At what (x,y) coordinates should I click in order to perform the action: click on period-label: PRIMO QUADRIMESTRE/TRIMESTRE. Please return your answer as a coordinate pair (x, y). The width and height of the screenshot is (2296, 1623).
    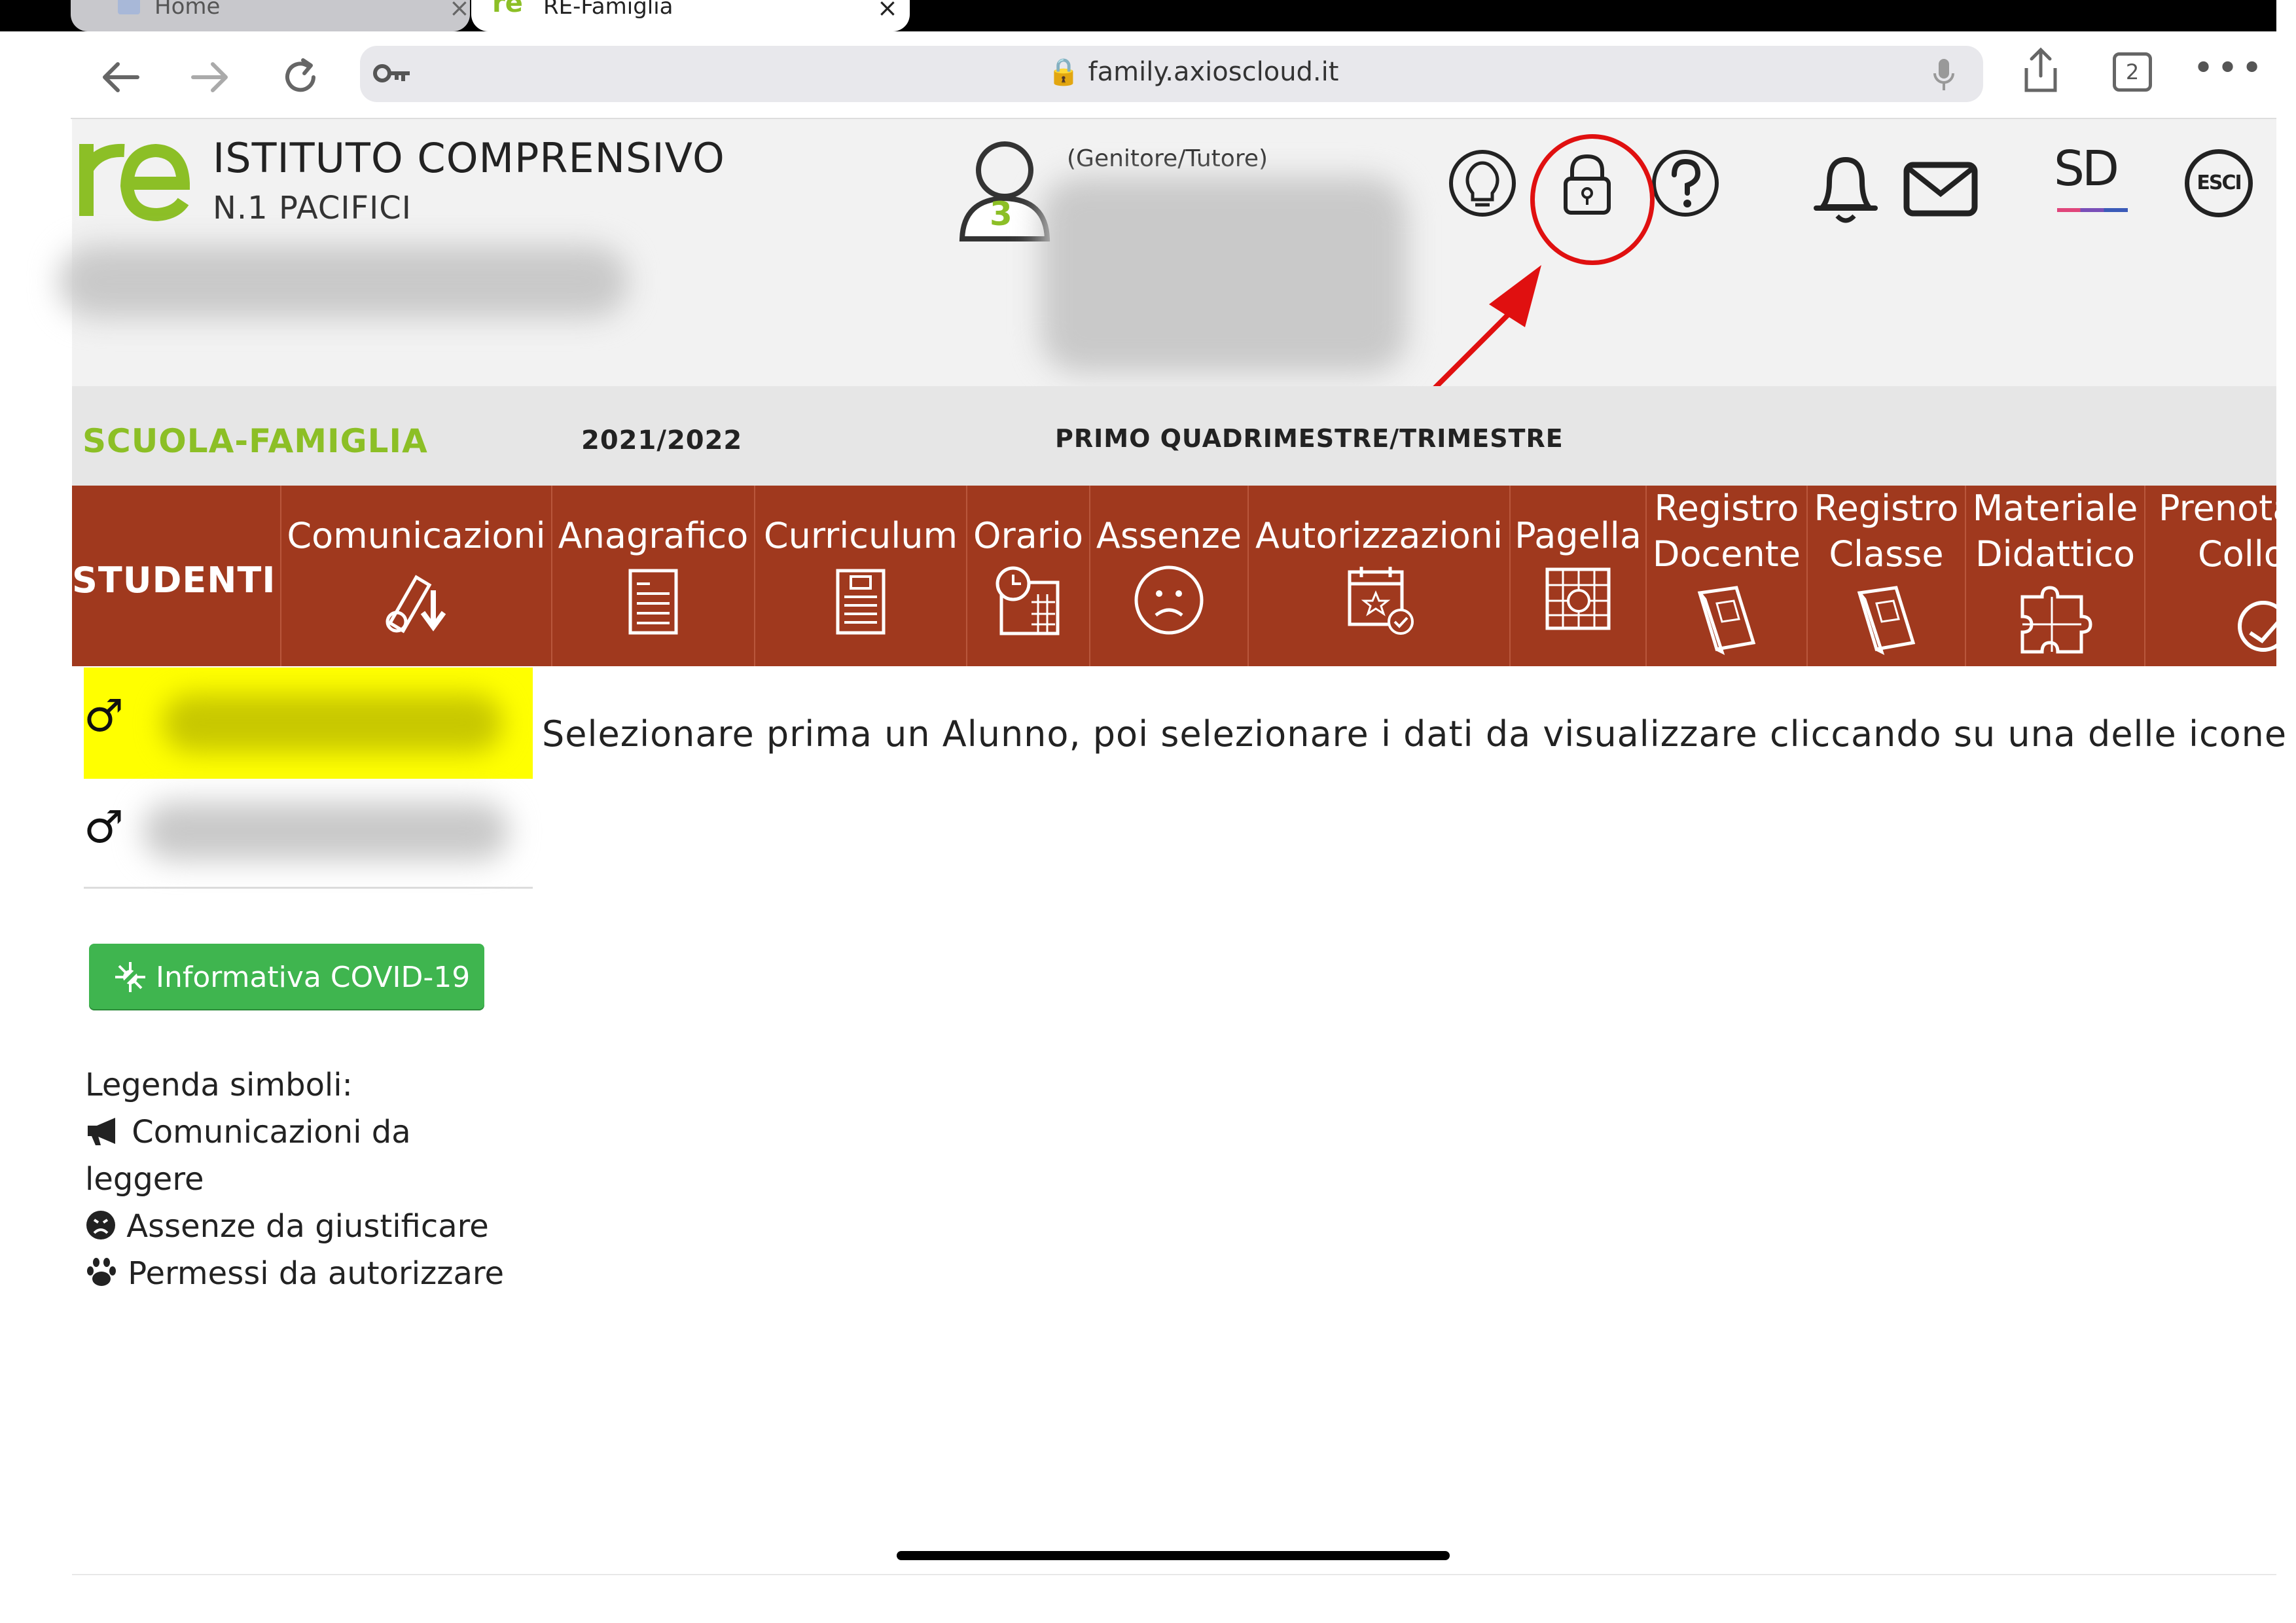
    Looking at the image, I should click on (1309, 439).